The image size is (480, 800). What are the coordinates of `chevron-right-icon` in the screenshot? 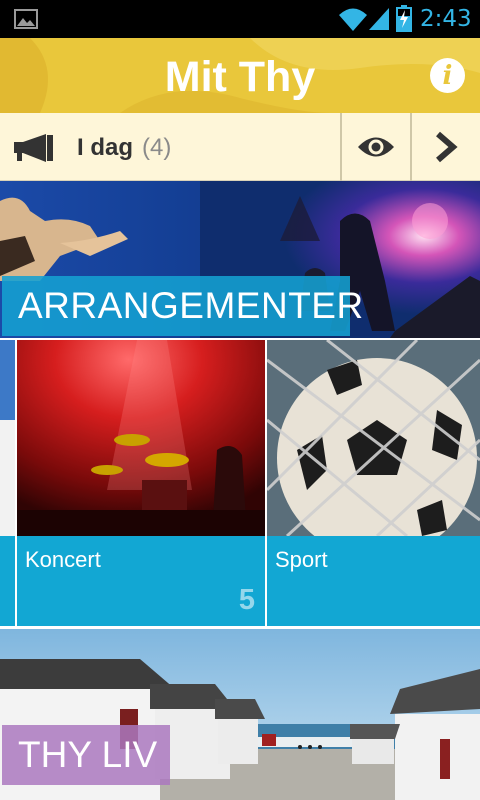 It's located at (447, 147).